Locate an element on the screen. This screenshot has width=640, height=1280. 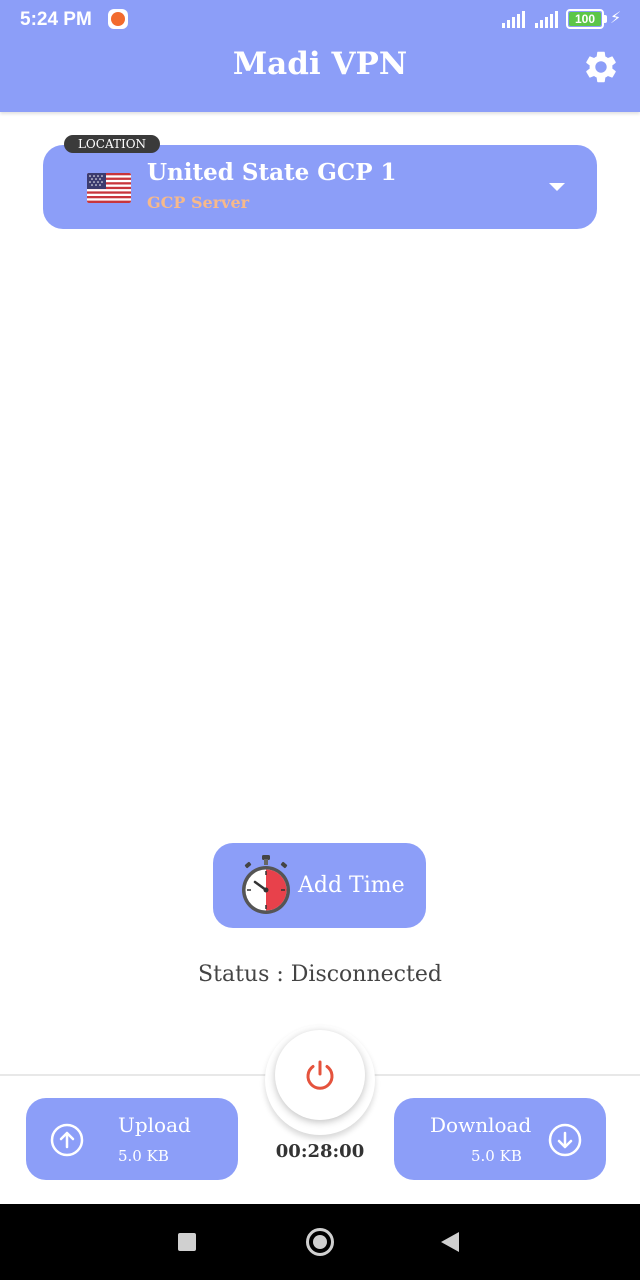
charging-icon: ⚡ is located at coordinates (616, 17).